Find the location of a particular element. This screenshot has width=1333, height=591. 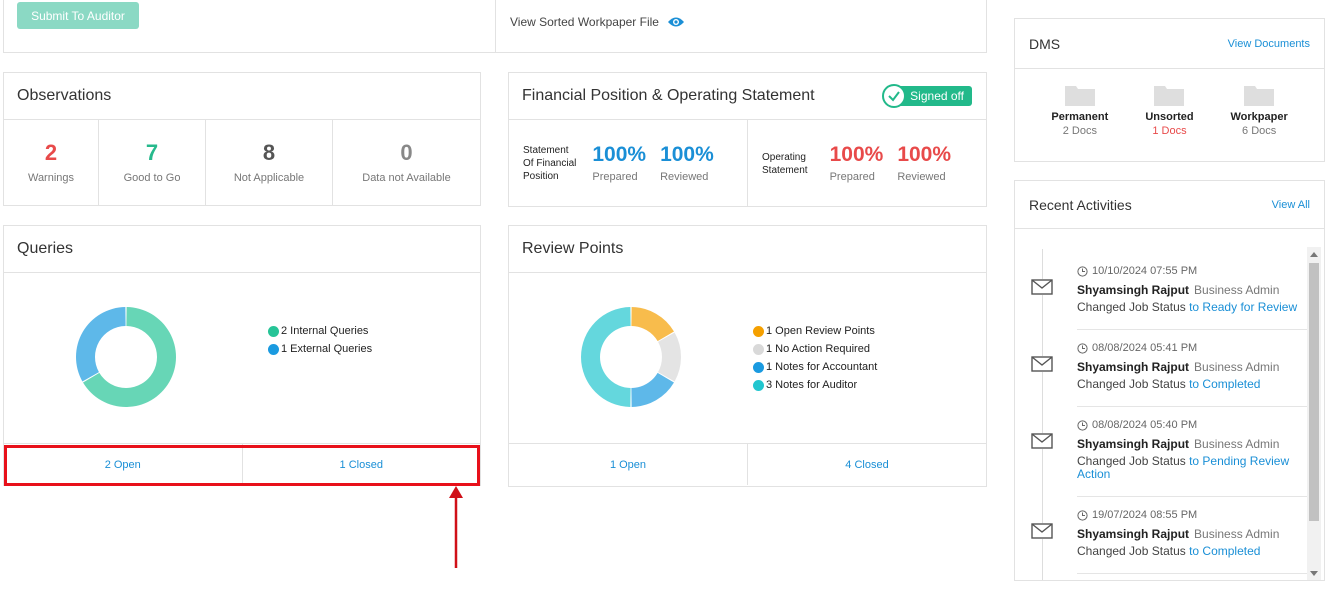

dms-folder-workpaper: Workpaper 6 Docs is located at coordinates (1259, 110).